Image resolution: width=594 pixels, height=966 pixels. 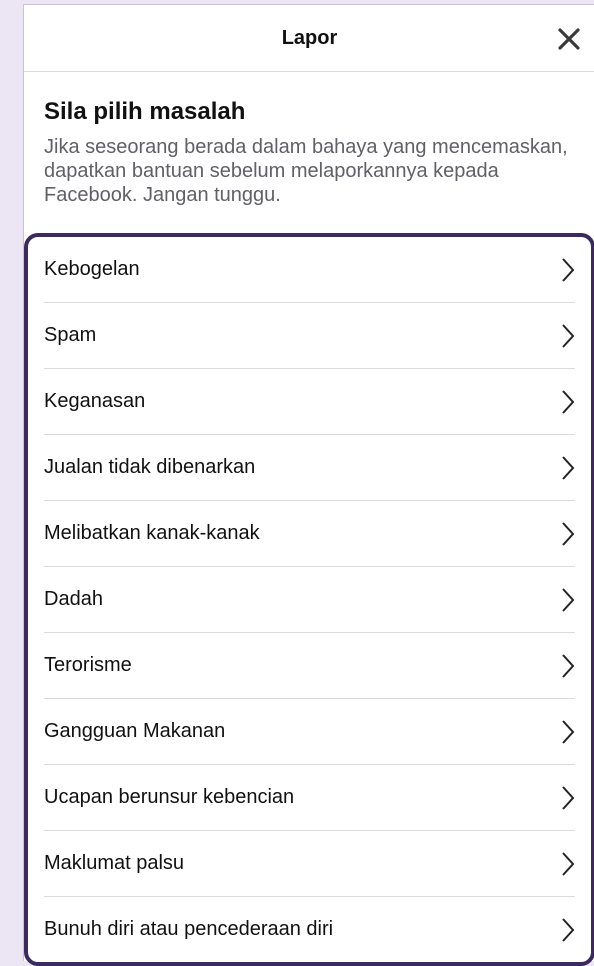 What do you see at coordinates (114, 863) in the screenshot?
I see `problem-label: Maklumat palsu` at bounding box center [114, 863].